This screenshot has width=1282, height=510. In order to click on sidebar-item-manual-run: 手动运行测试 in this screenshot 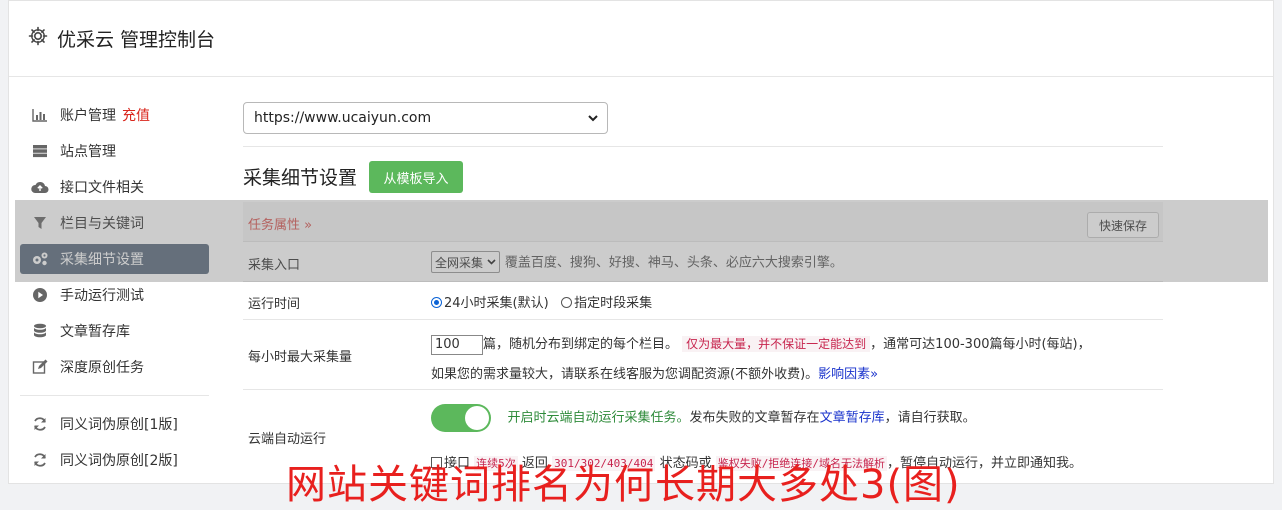, I will do `click(114, 295)`.